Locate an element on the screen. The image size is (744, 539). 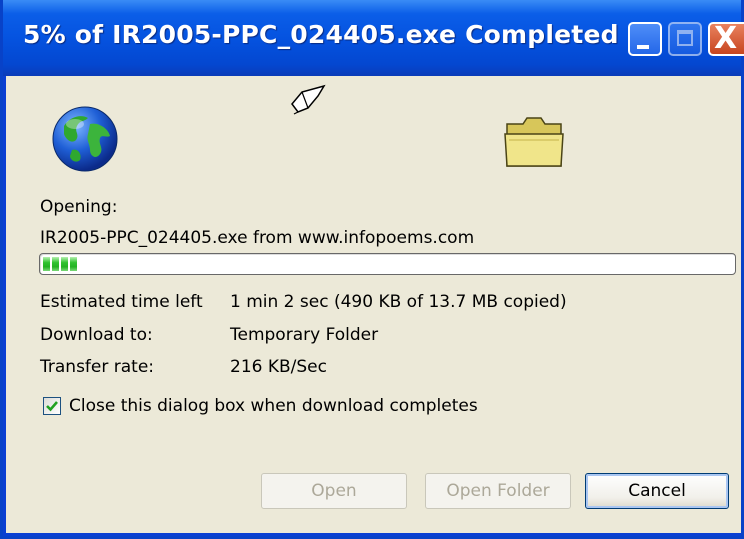
download-to-value: Temporary Folder is located at coordinates (304, 335).